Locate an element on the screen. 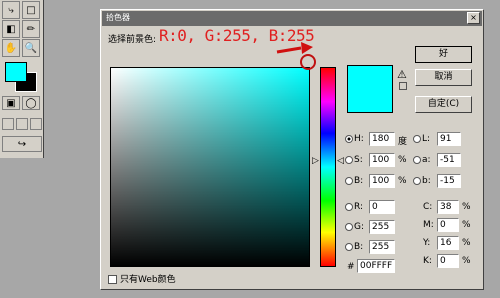  radio-lab-b is located at coordinates (417, 180).